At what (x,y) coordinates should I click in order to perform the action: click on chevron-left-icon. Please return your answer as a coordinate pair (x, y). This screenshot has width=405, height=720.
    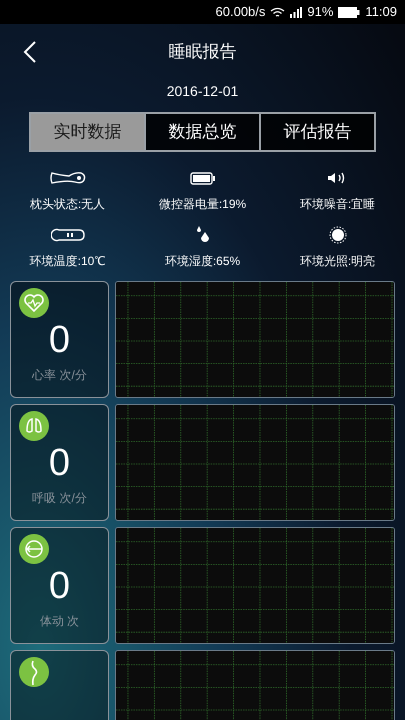
    Looking at the image, I should click on (30, 52).